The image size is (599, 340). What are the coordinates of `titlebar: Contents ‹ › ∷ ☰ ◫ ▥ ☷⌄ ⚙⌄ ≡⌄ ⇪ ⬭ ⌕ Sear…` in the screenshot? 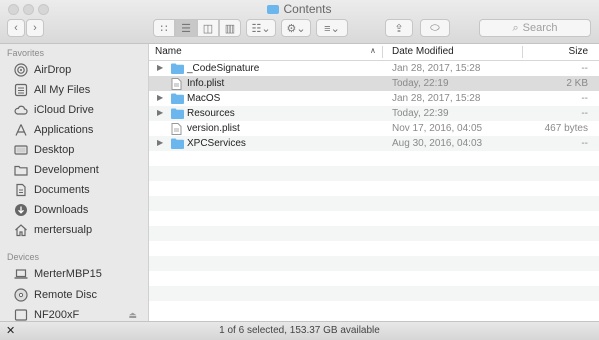 It's located at (299, 22).